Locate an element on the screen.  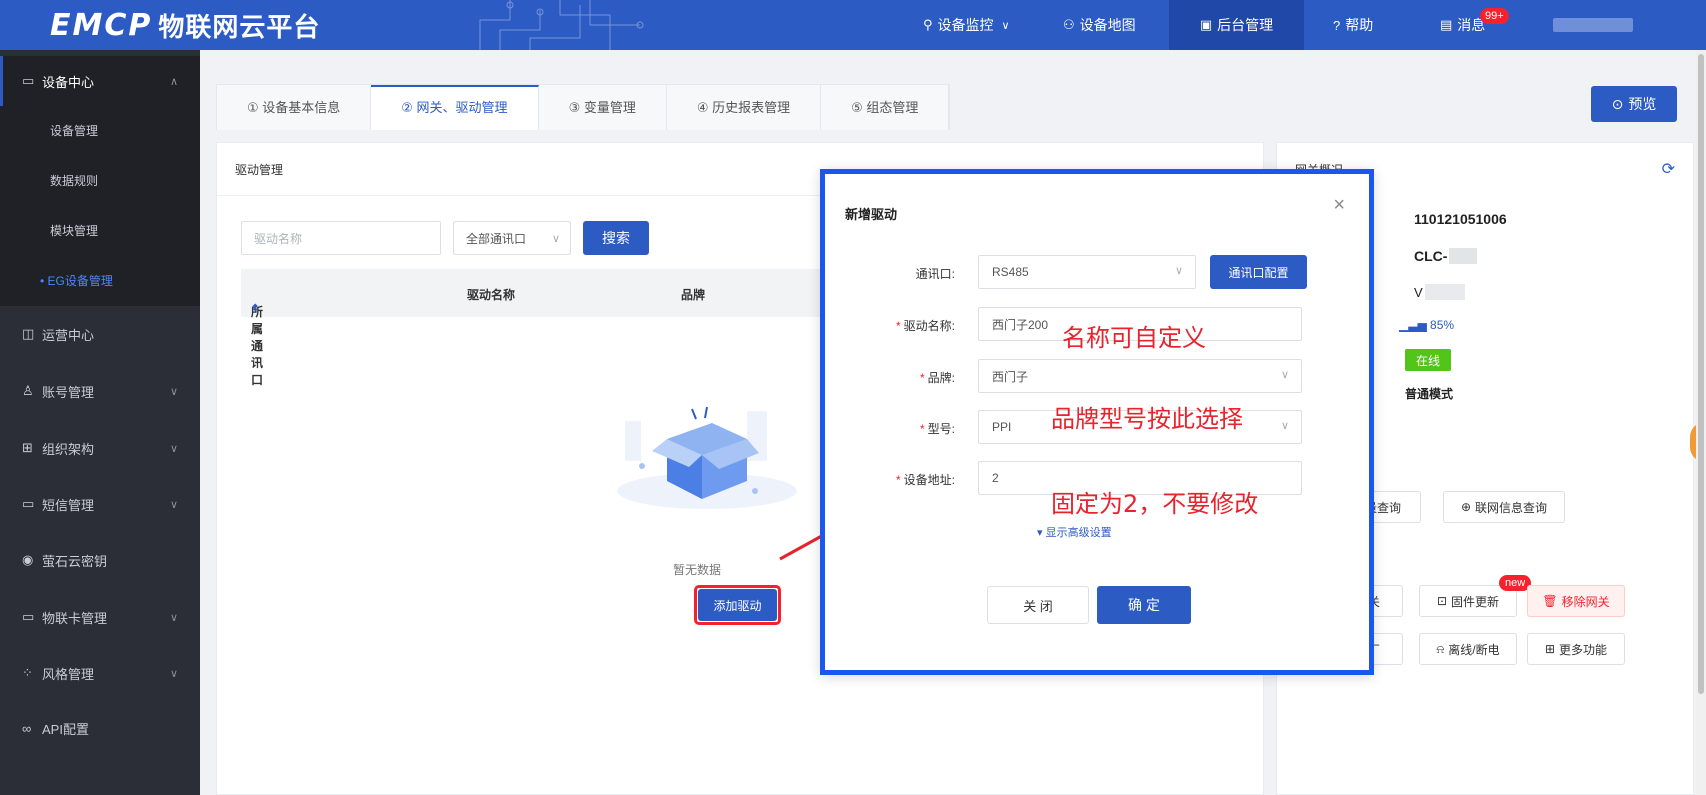
button-label: 离线/断电 is located at coordinates (1474, 649).